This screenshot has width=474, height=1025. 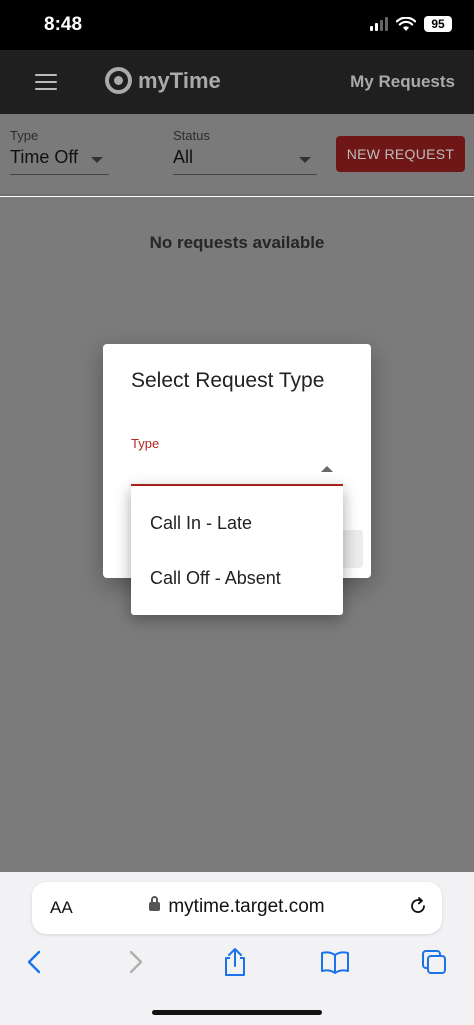 I want to click on chevron-up-icon, so click(x=327, y=469).